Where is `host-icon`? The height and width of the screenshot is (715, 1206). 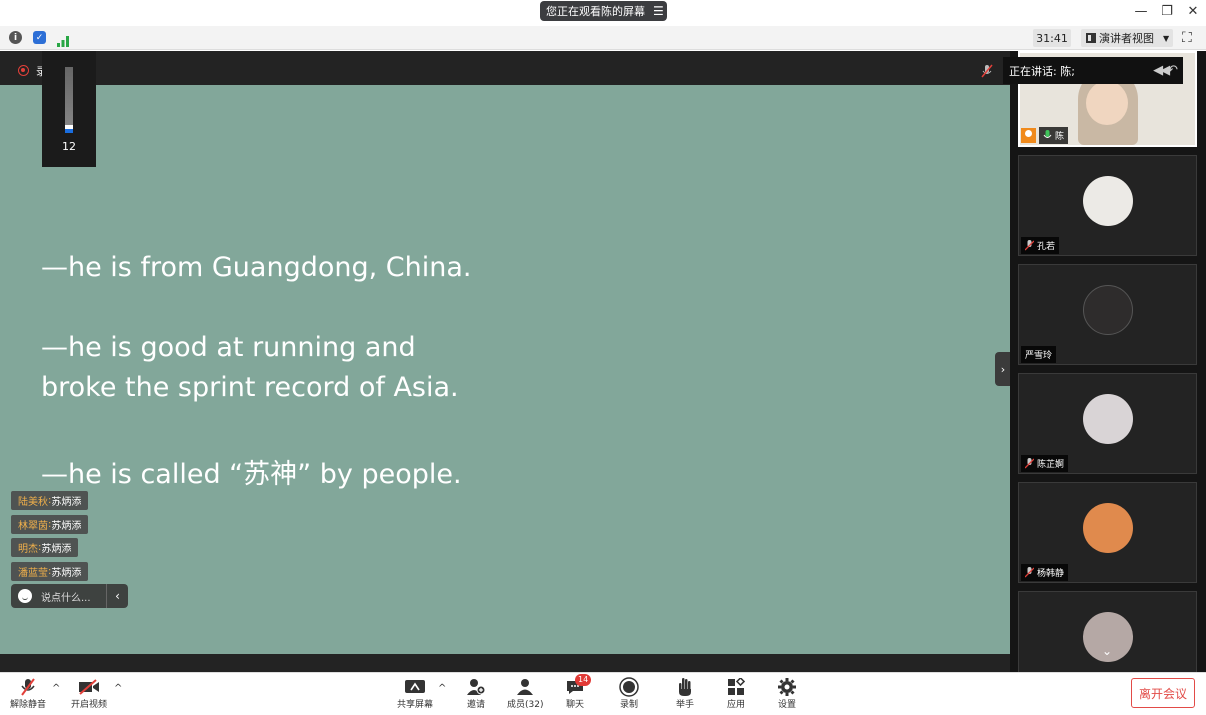
host-icon is located at coordinates (1028, 135).